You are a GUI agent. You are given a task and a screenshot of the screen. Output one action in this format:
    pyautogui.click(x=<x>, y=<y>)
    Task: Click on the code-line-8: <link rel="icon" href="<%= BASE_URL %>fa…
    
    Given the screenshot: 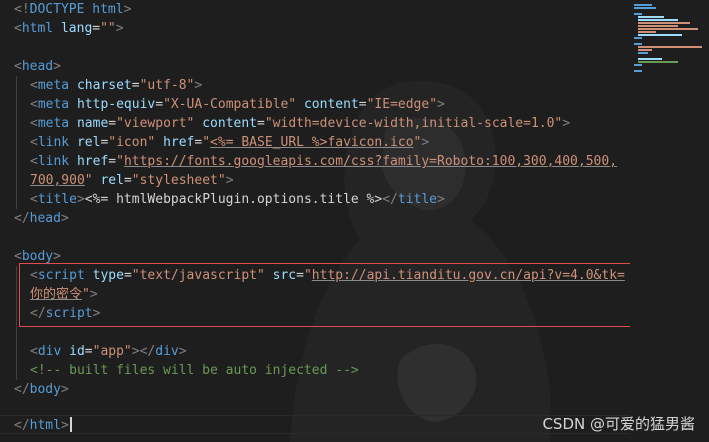 What is the action you would take?
    pyautogui.click(x=230, y=142)
    